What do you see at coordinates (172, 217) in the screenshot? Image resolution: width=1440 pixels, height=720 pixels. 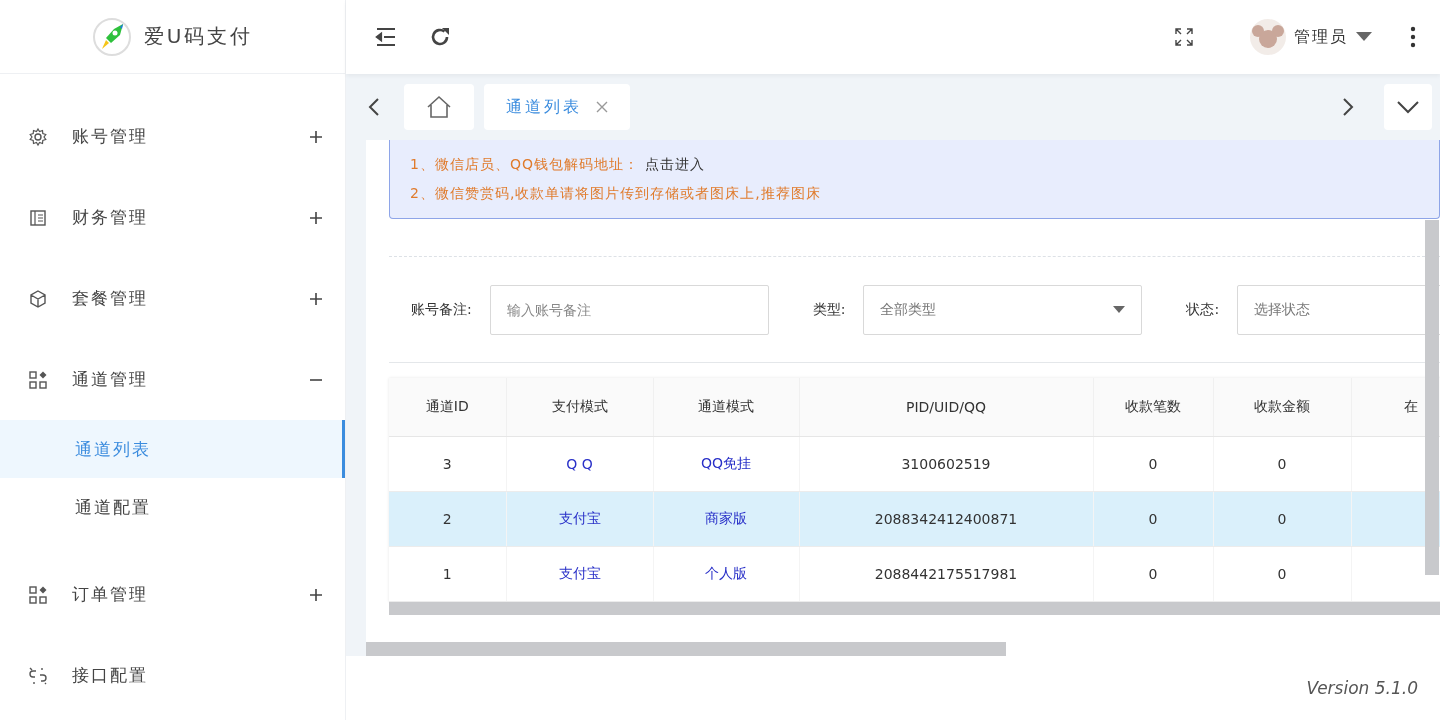 I see `menu-item: 财务管理` at bounding box center [172, 217].